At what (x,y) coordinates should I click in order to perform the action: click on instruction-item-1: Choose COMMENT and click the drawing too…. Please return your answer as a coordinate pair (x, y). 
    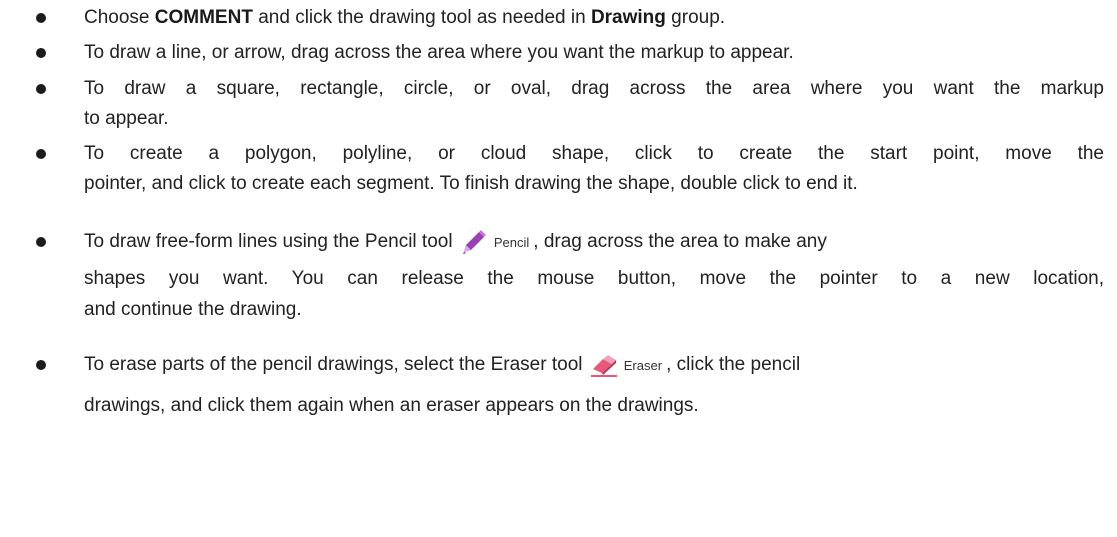
    Looking at the image, I should click on (594, 18).